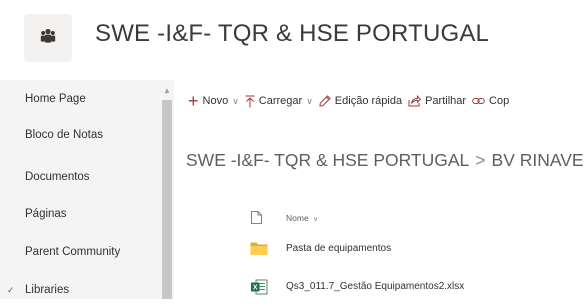 The width and height of the screenshot is (585, 306). I want to click on upload-button: Carregar ∨, so click(279, 101).